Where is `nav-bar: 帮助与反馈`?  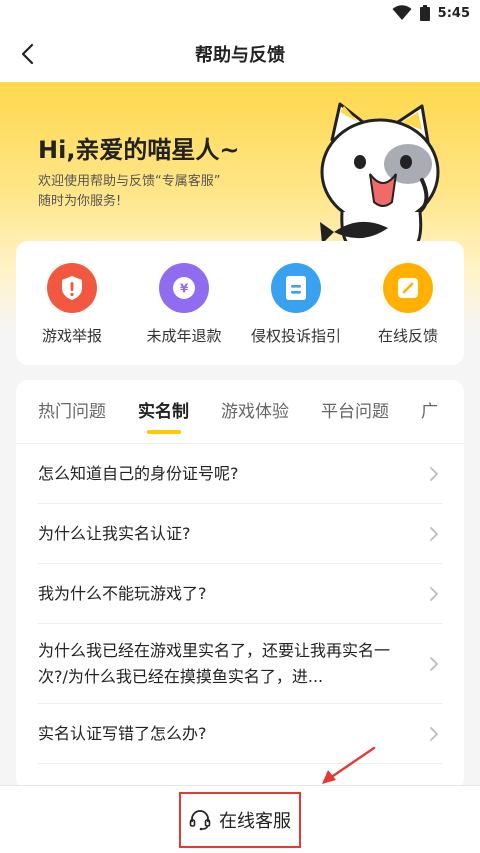
nav-bar: 帮助与反馈 is located at coordinates (240, 54).